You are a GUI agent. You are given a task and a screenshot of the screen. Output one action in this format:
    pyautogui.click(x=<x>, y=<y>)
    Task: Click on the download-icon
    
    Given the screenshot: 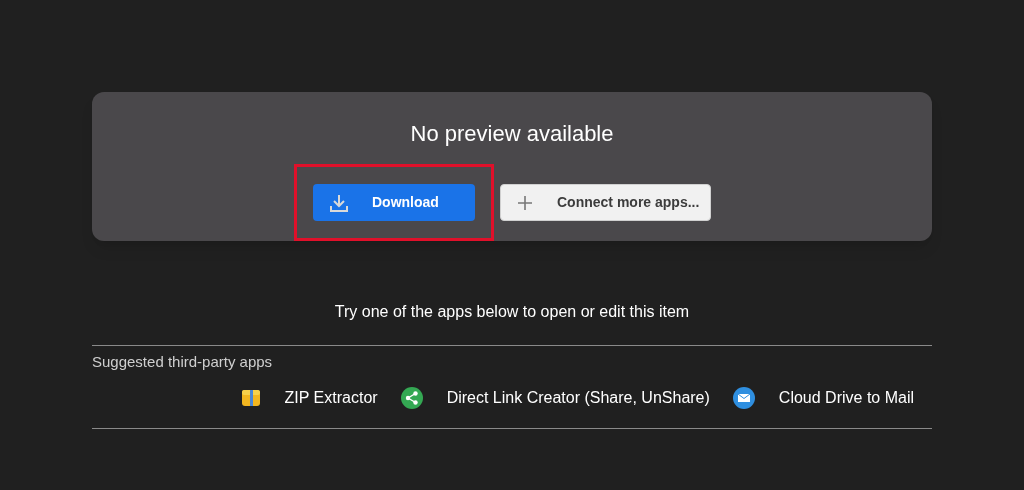 What is the action you would take?
    pyautogui.click(x=339, y=202)
    